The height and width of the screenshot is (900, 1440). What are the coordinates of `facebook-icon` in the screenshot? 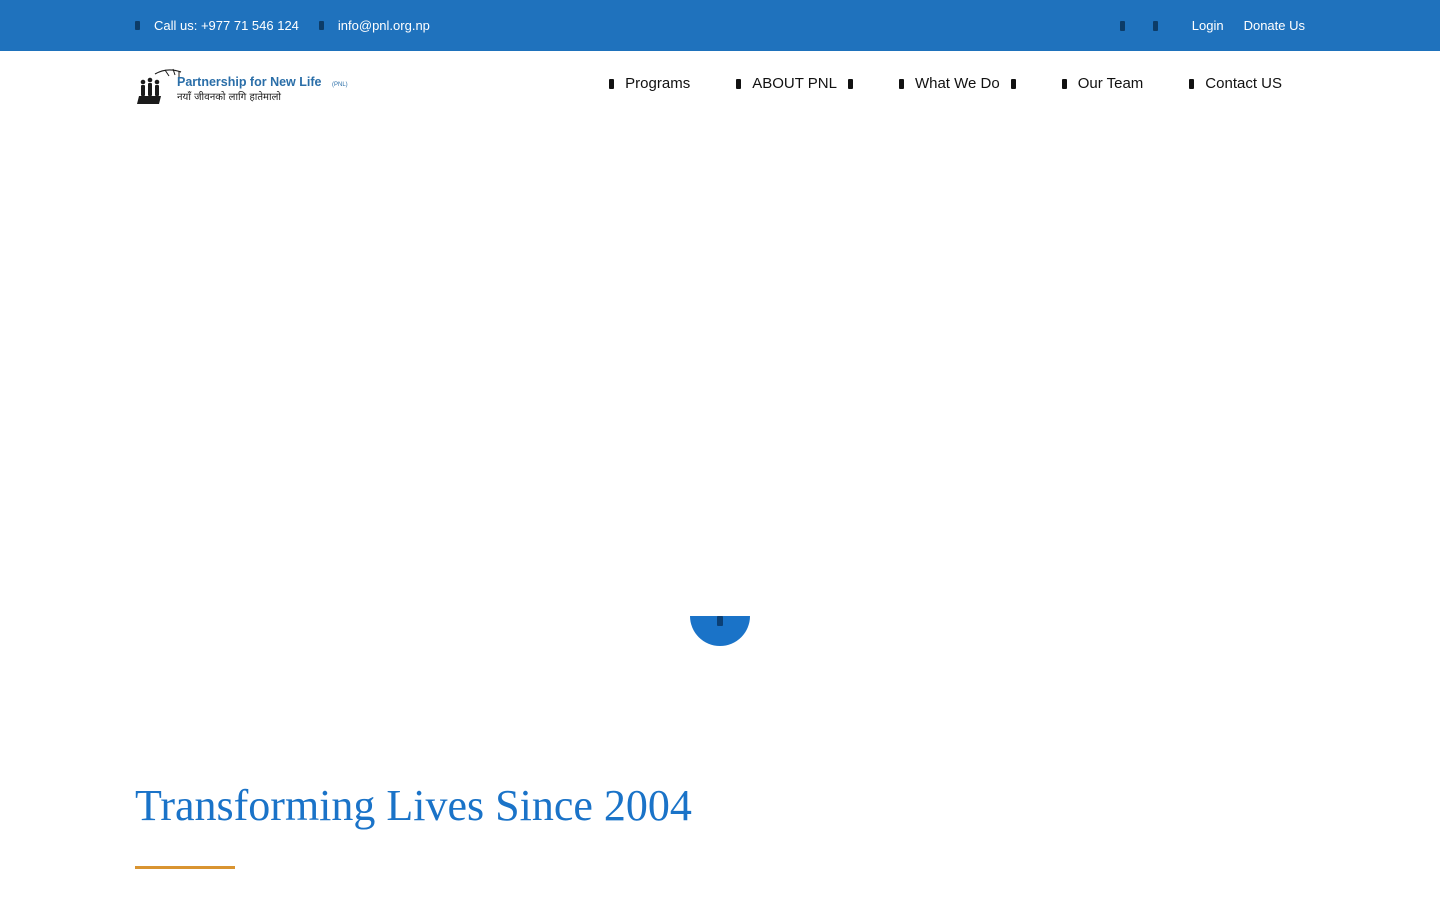 It's located at (1122, 25).